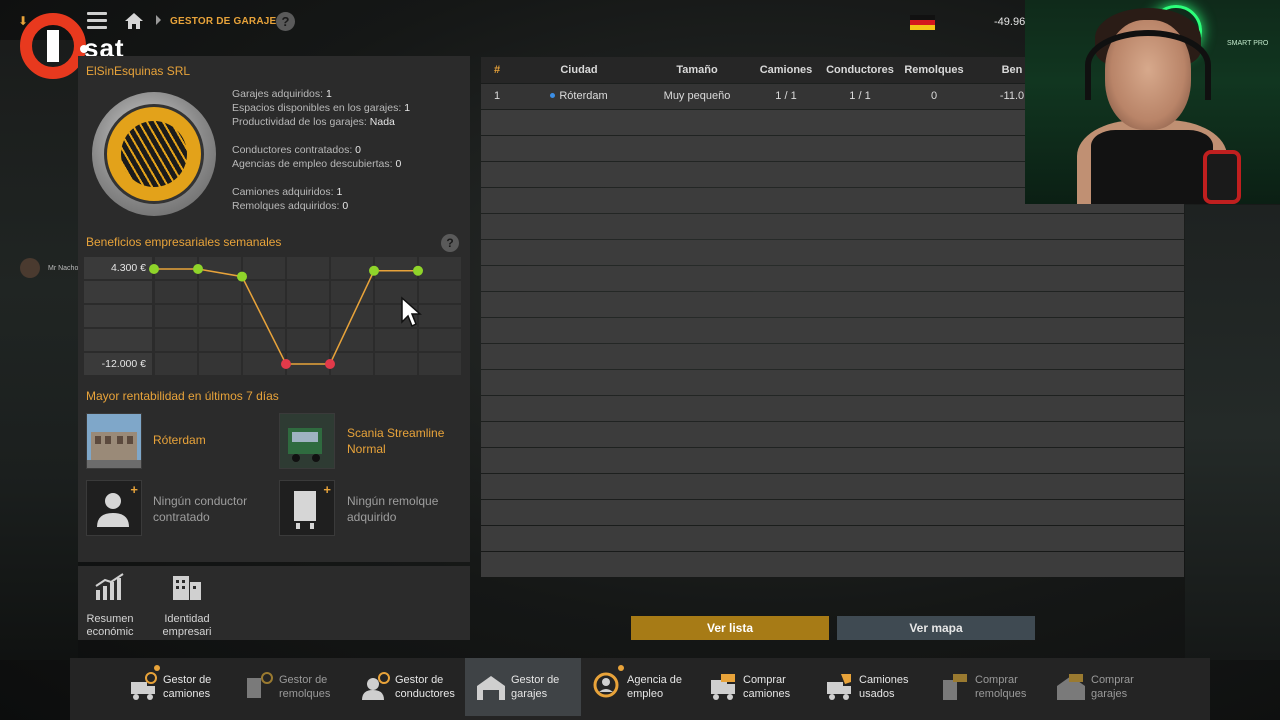  Describe the element at coordinates (299, 122) in the screenshot. I see `stat-label: Productividad de los garajes:` at that location.